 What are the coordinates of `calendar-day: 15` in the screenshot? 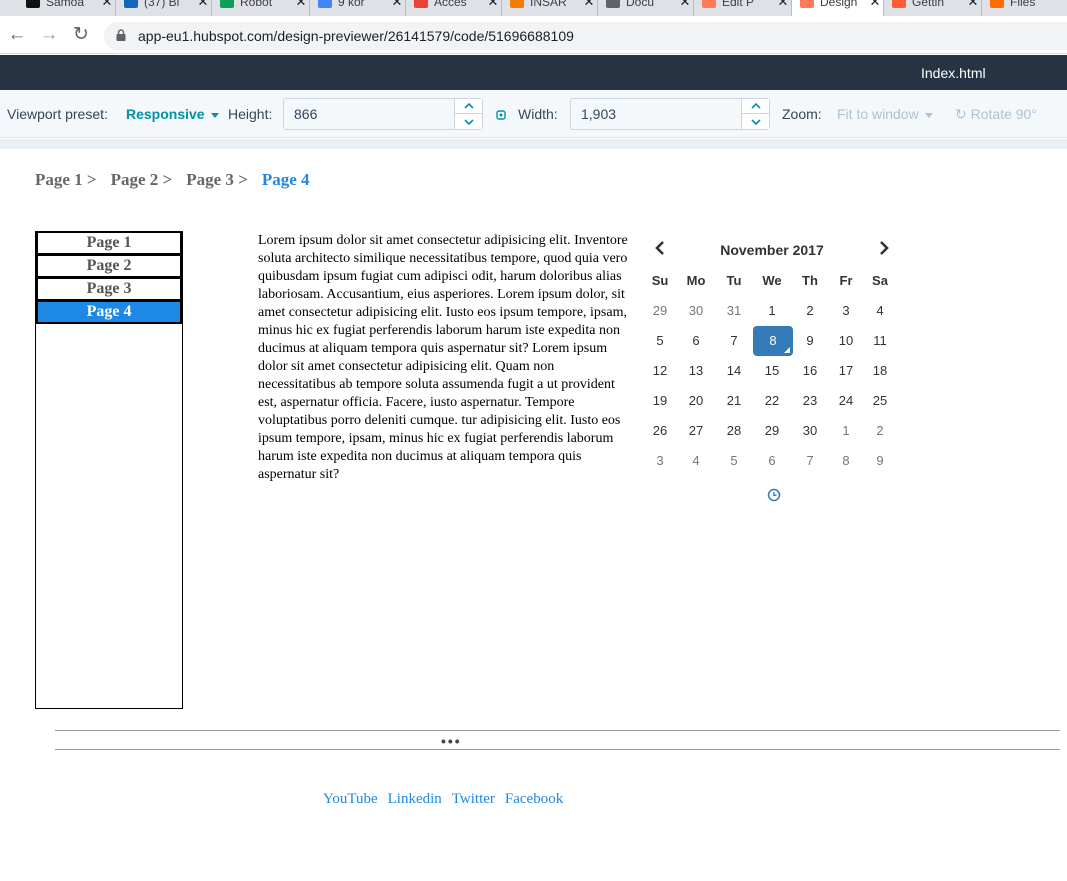 It's located at (772, 371).